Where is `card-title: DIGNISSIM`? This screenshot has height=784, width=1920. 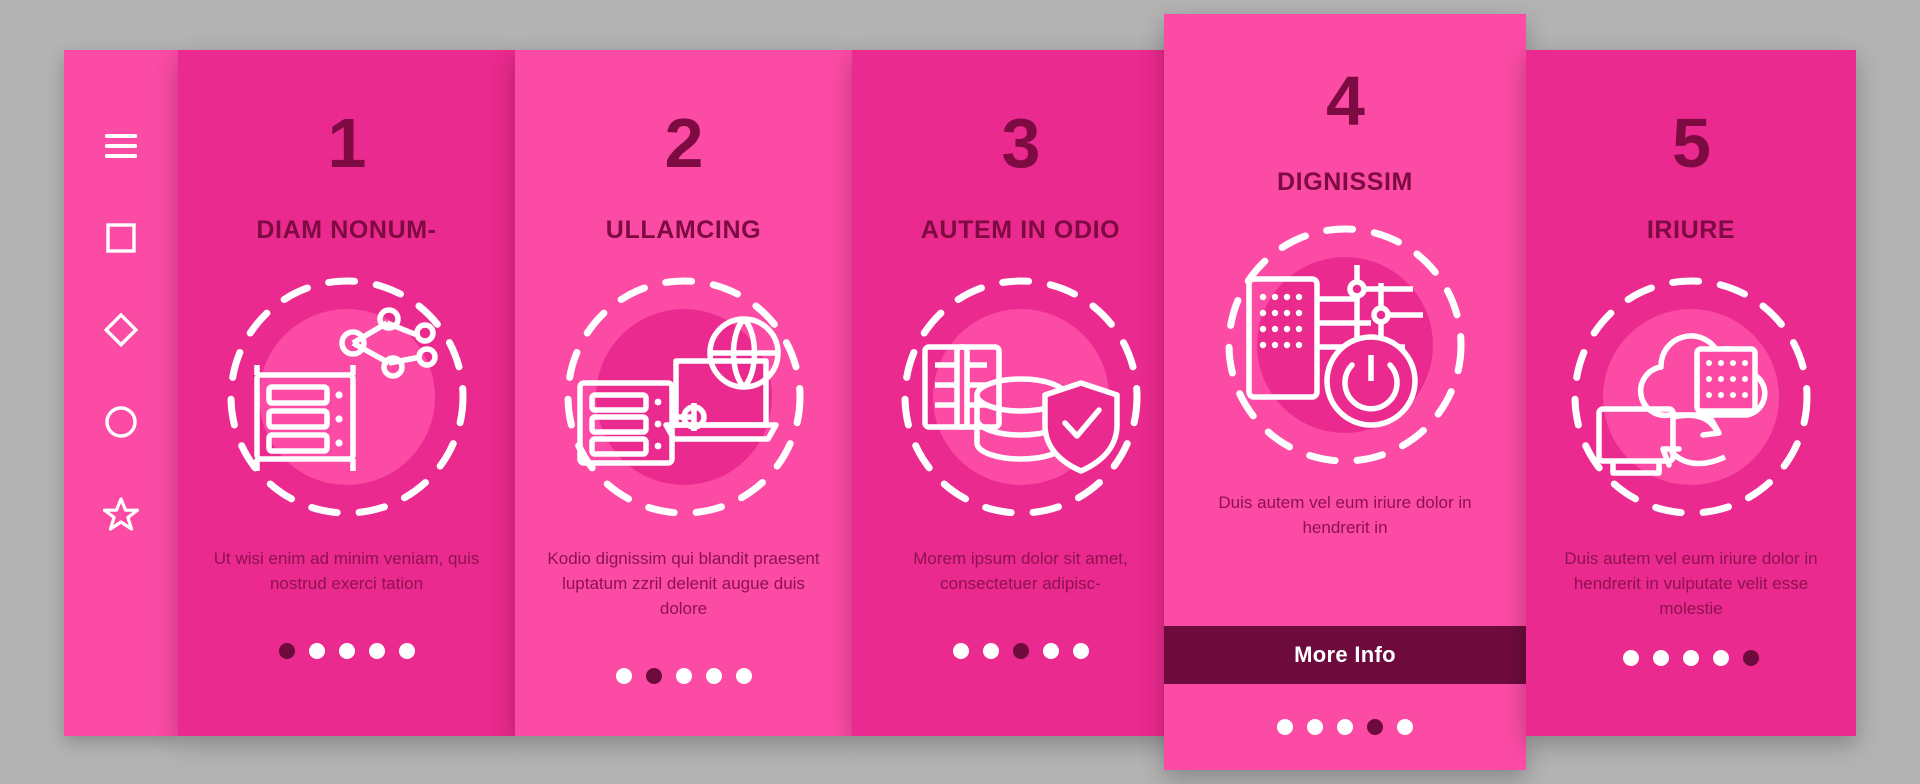 card-title: DIGNISSIM is located at coordinates (1345, 182).